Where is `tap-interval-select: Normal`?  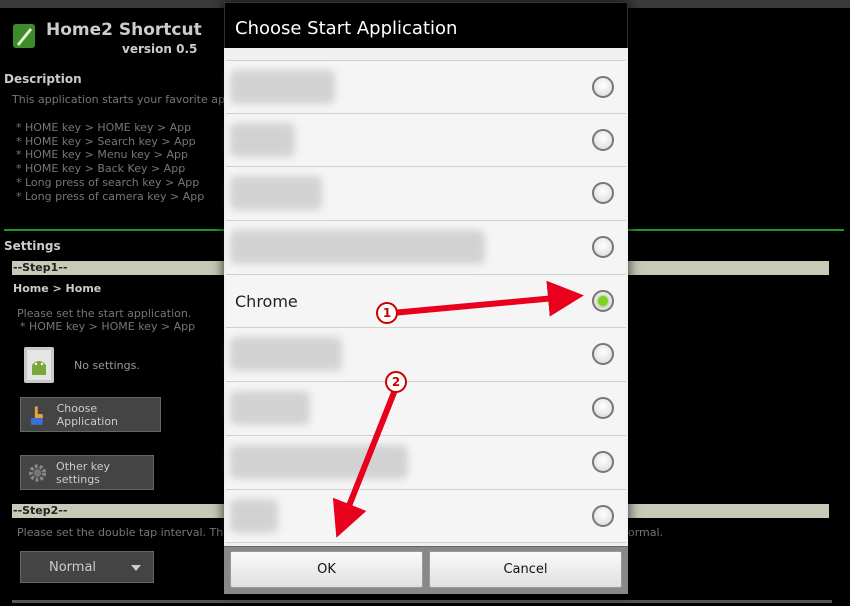 tap-interval-select: Normal is located at coordinates (87, 567).